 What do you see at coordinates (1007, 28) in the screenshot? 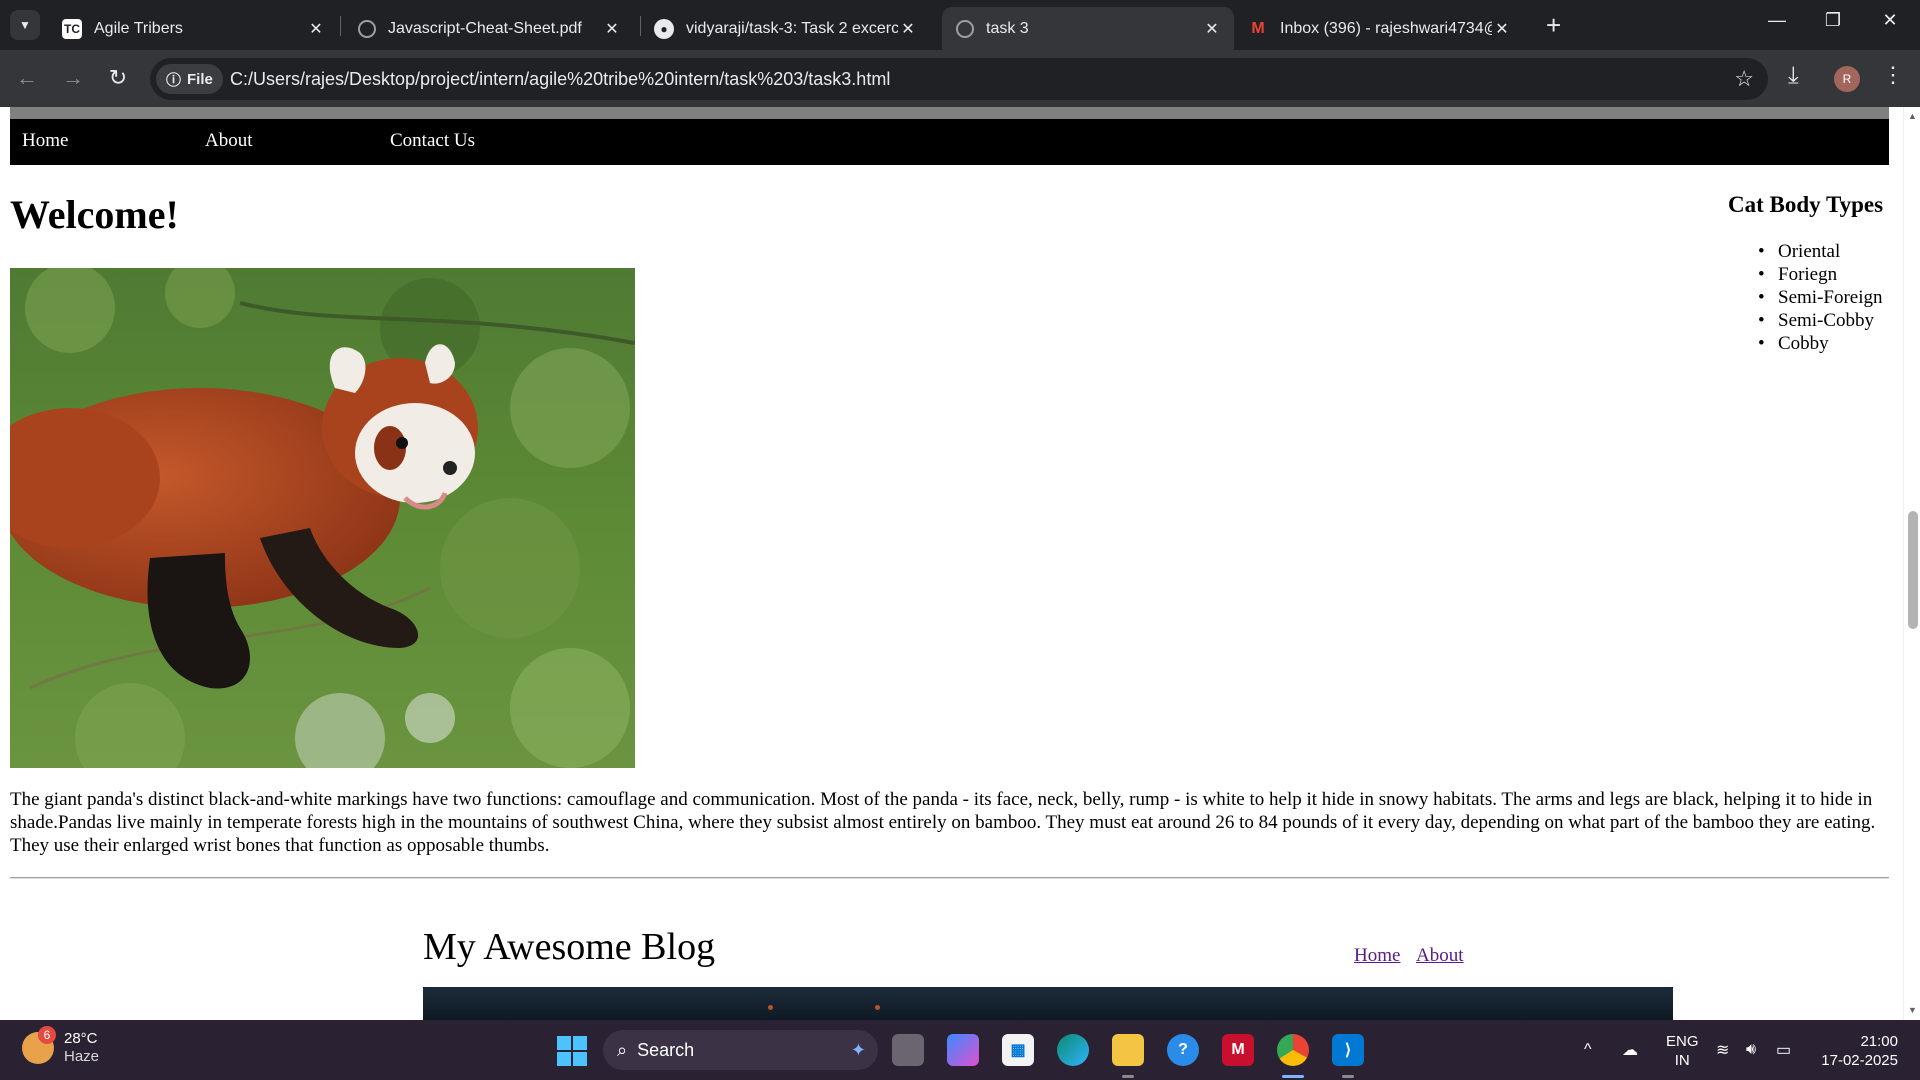
I see `tab-title: task 3` at bounding box center [1007, 28].